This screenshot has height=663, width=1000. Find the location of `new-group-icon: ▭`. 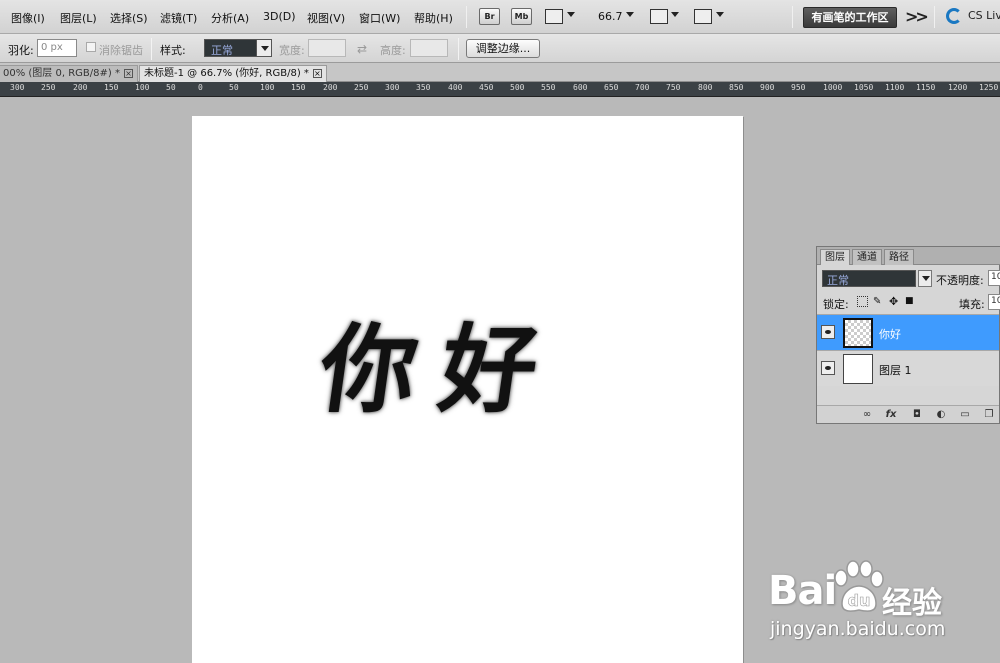

new-group-icon: ▭ is located at coordinates (965, 415).